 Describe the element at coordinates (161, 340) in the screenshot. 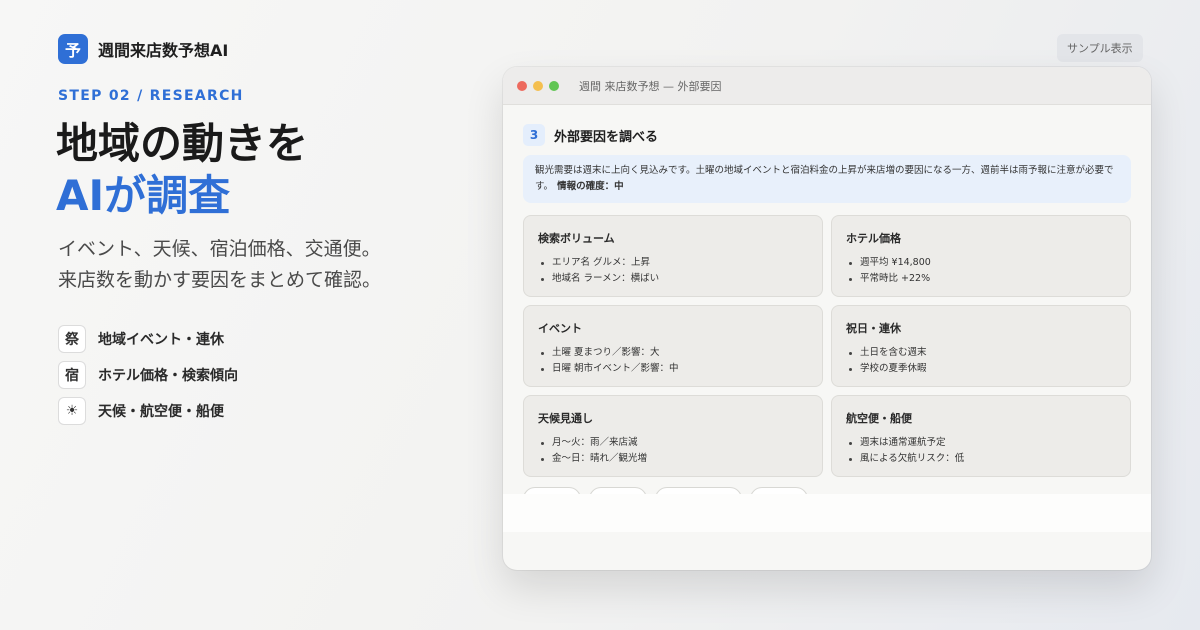

I see `feature-label: 地域イベント・連休` at that location.